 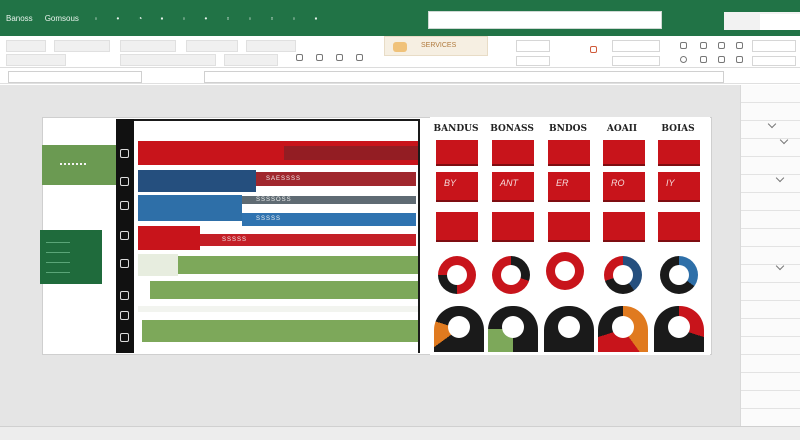 What do you see at coordinates (670, 183) in the screenshot?
I see `tile-label: IY` at bounding box center [670, 183].